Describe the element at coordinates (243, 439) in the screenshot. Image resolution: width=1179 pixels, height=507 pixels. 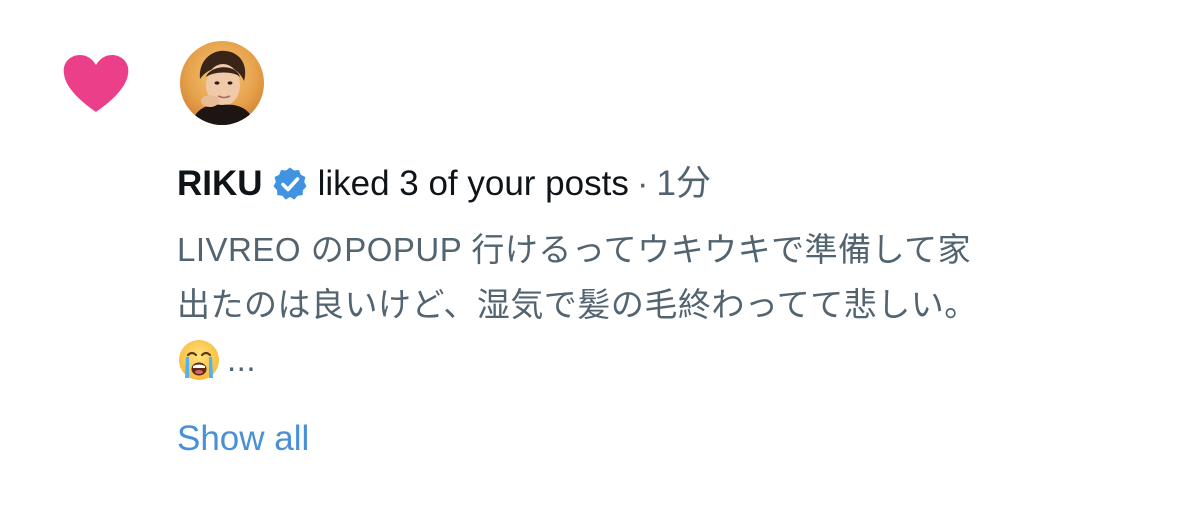
I see `show-all-link: Show all` at that location.